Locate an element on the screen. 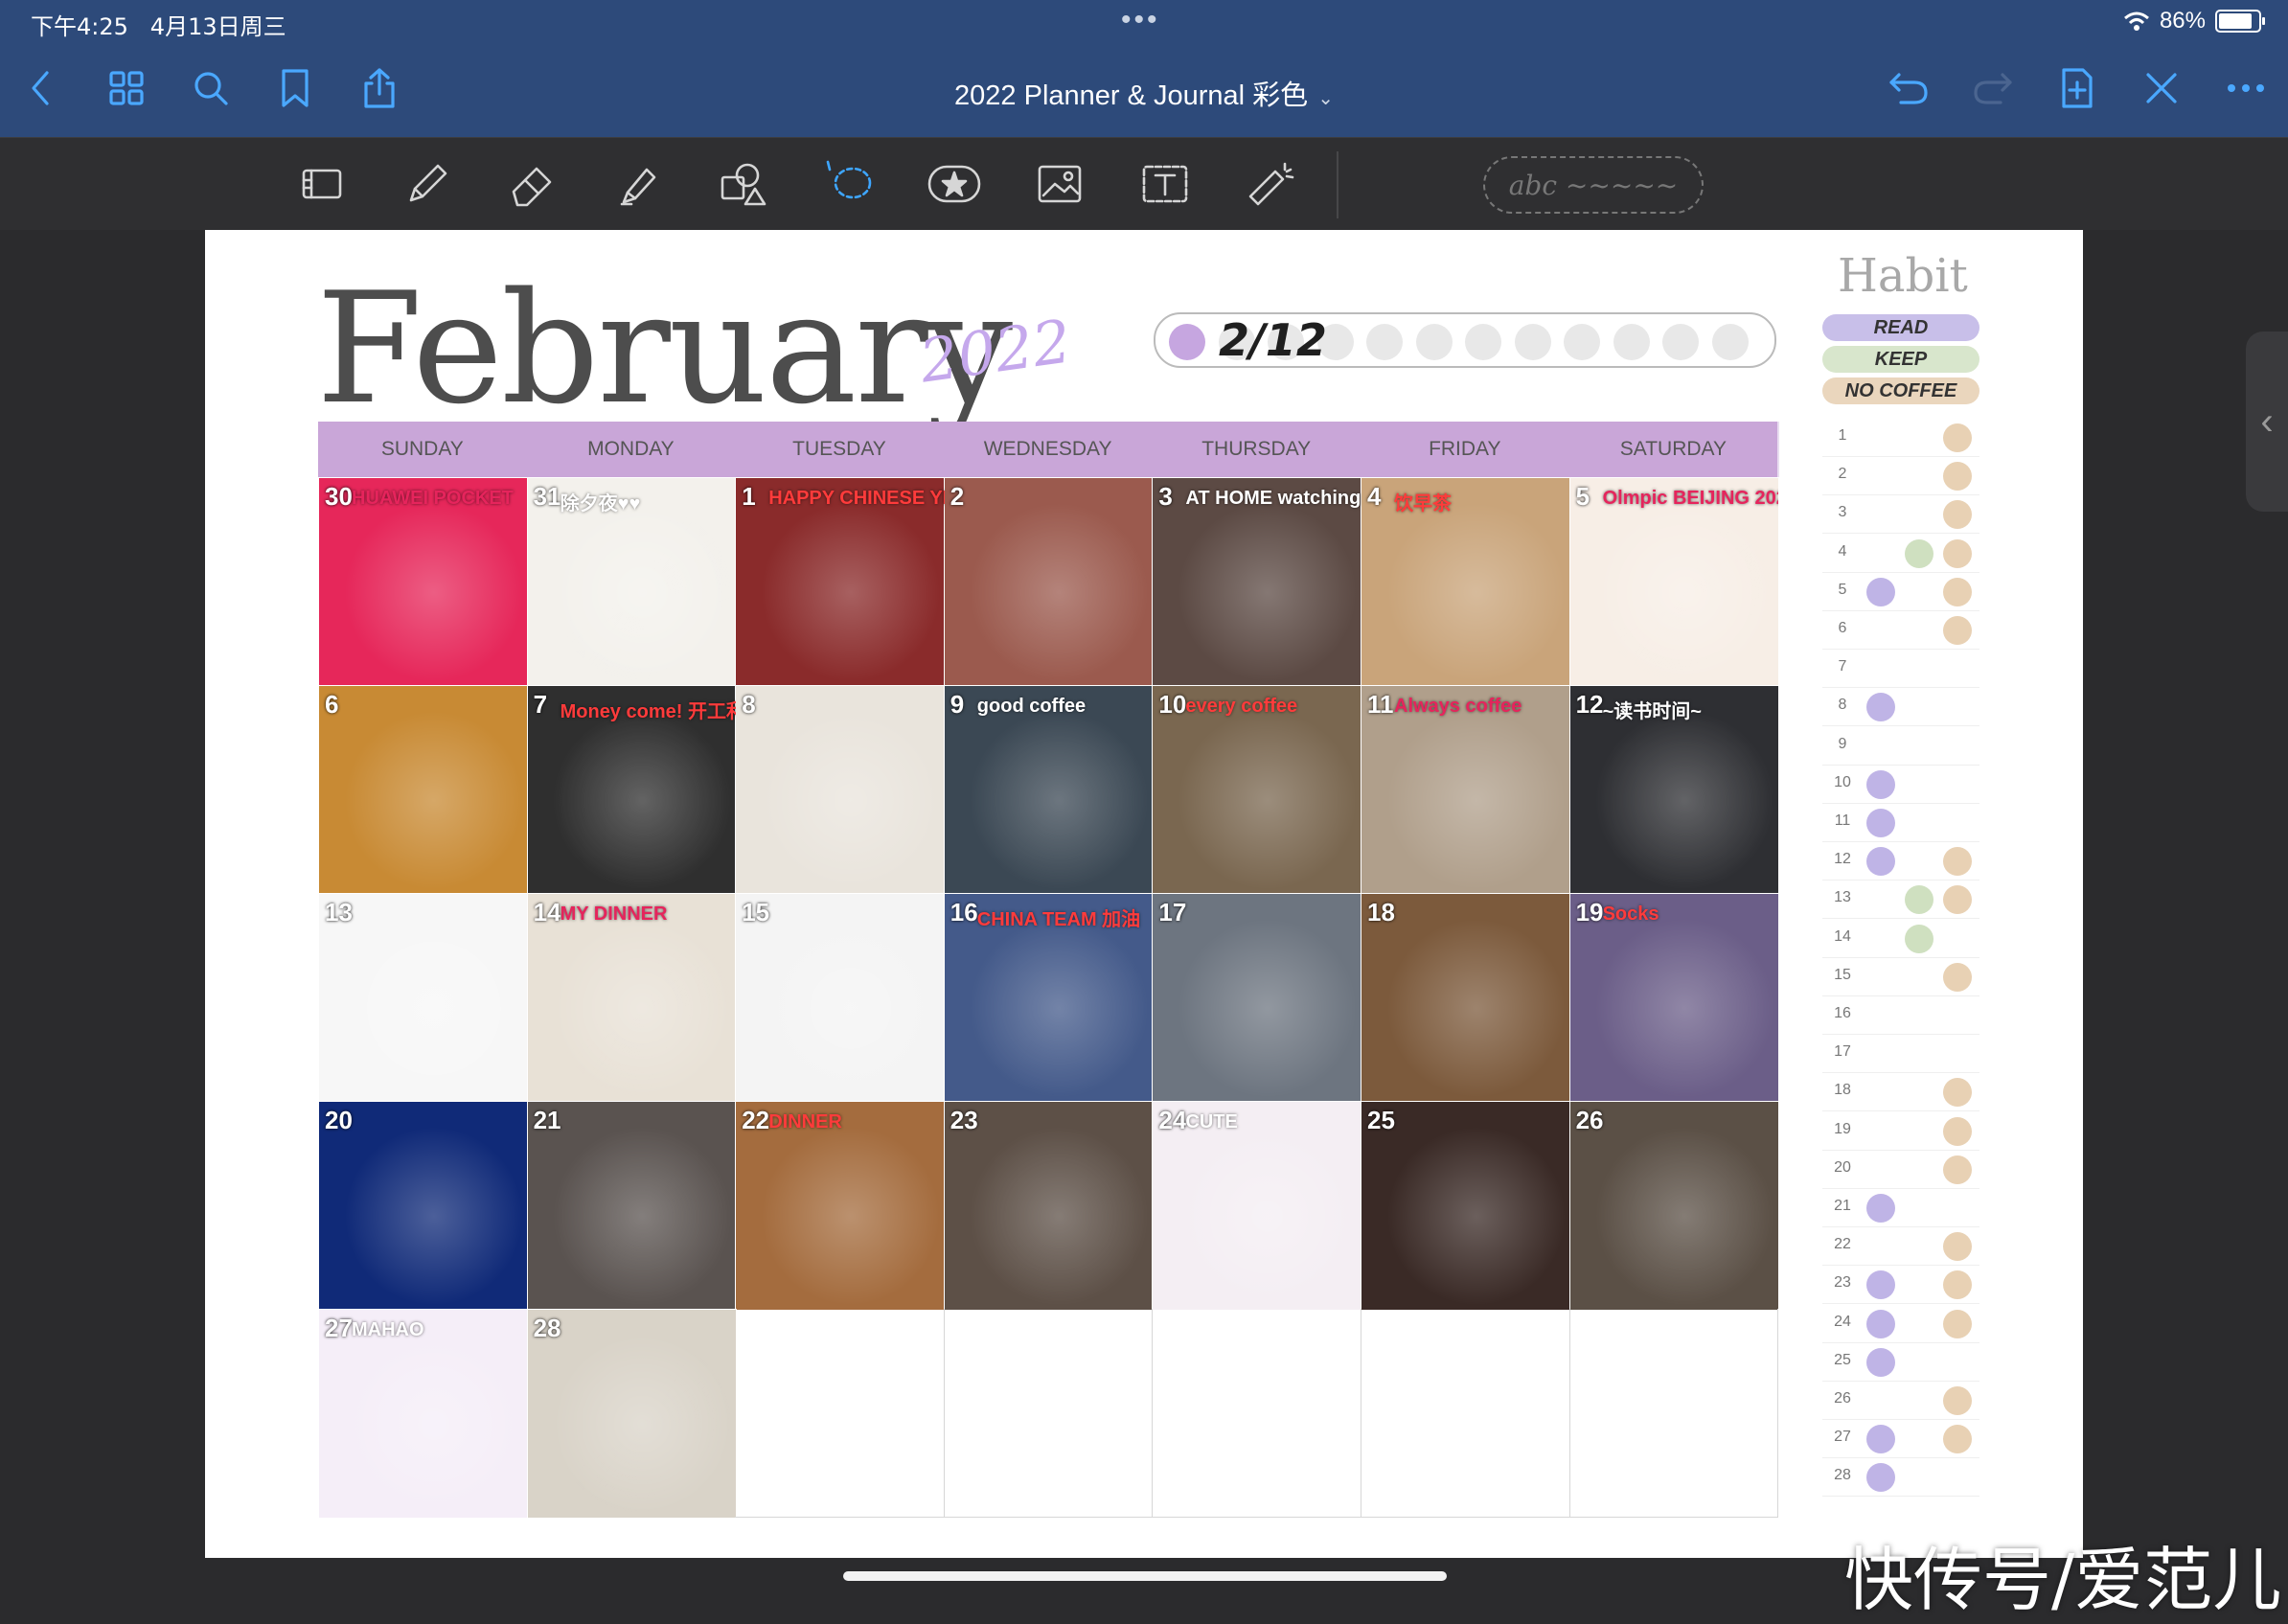 Image resolution: width=2288 pixels, height=1624 pixels. habit-row: 16 is located at coordinates (1901, 1015).